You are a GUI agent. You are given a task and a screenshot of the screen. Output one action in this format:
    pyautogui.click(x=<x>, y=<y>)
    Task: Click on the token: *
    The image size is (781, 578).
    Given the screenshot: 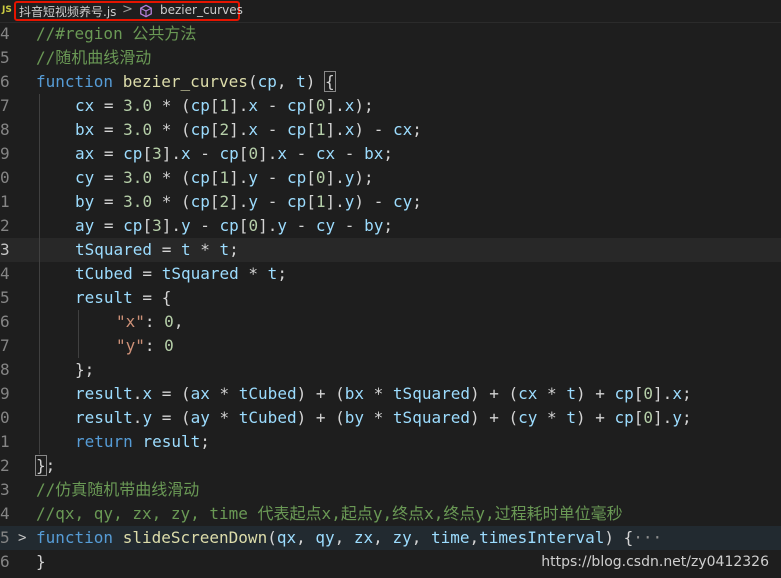 What is the action you would take?
    pyautogui.click(x=378, y=393)
    